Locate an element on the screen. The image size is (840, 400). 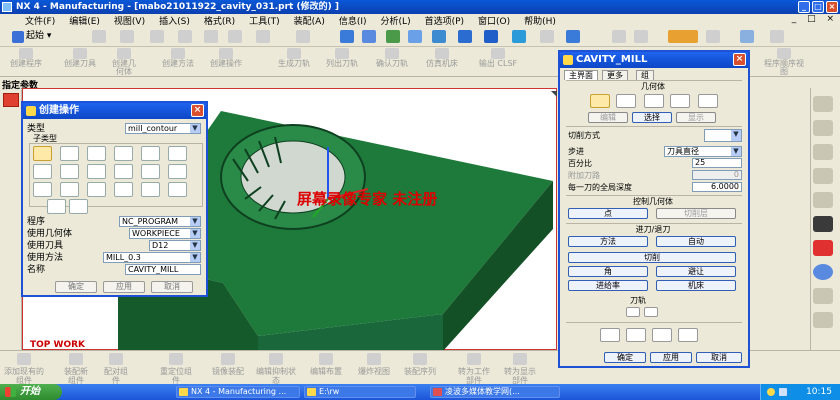
paste-icon is located at coordinates (211, 36).